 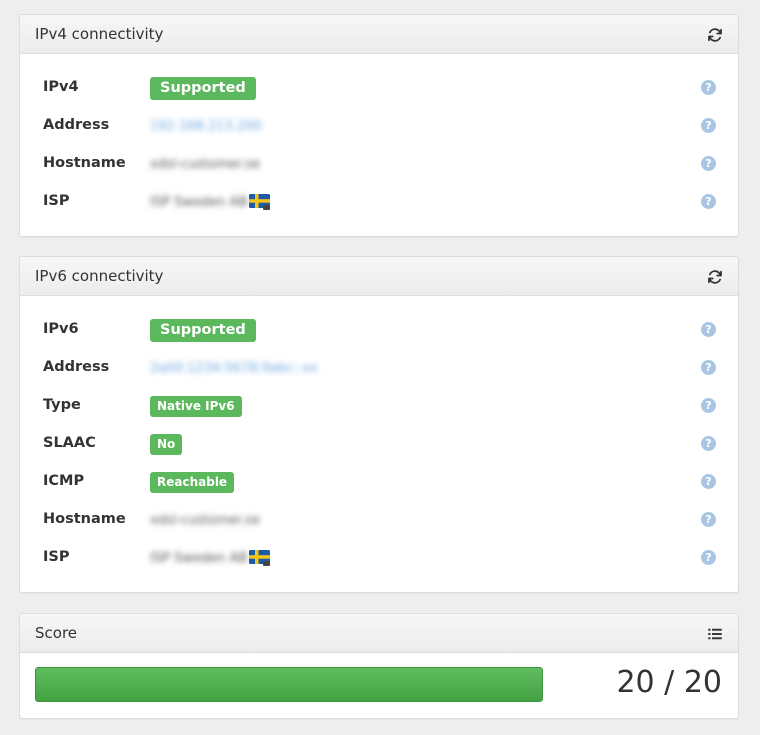 I want to click on ipv4-isp-value: ISP Sweden AB, so click(x=199, y=202).